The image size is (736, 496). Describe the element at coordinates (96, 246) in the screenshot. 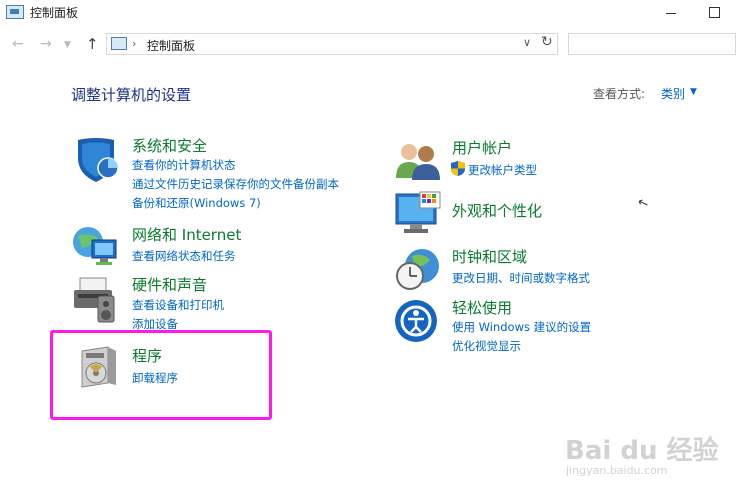

I see `network-icon` at that location.